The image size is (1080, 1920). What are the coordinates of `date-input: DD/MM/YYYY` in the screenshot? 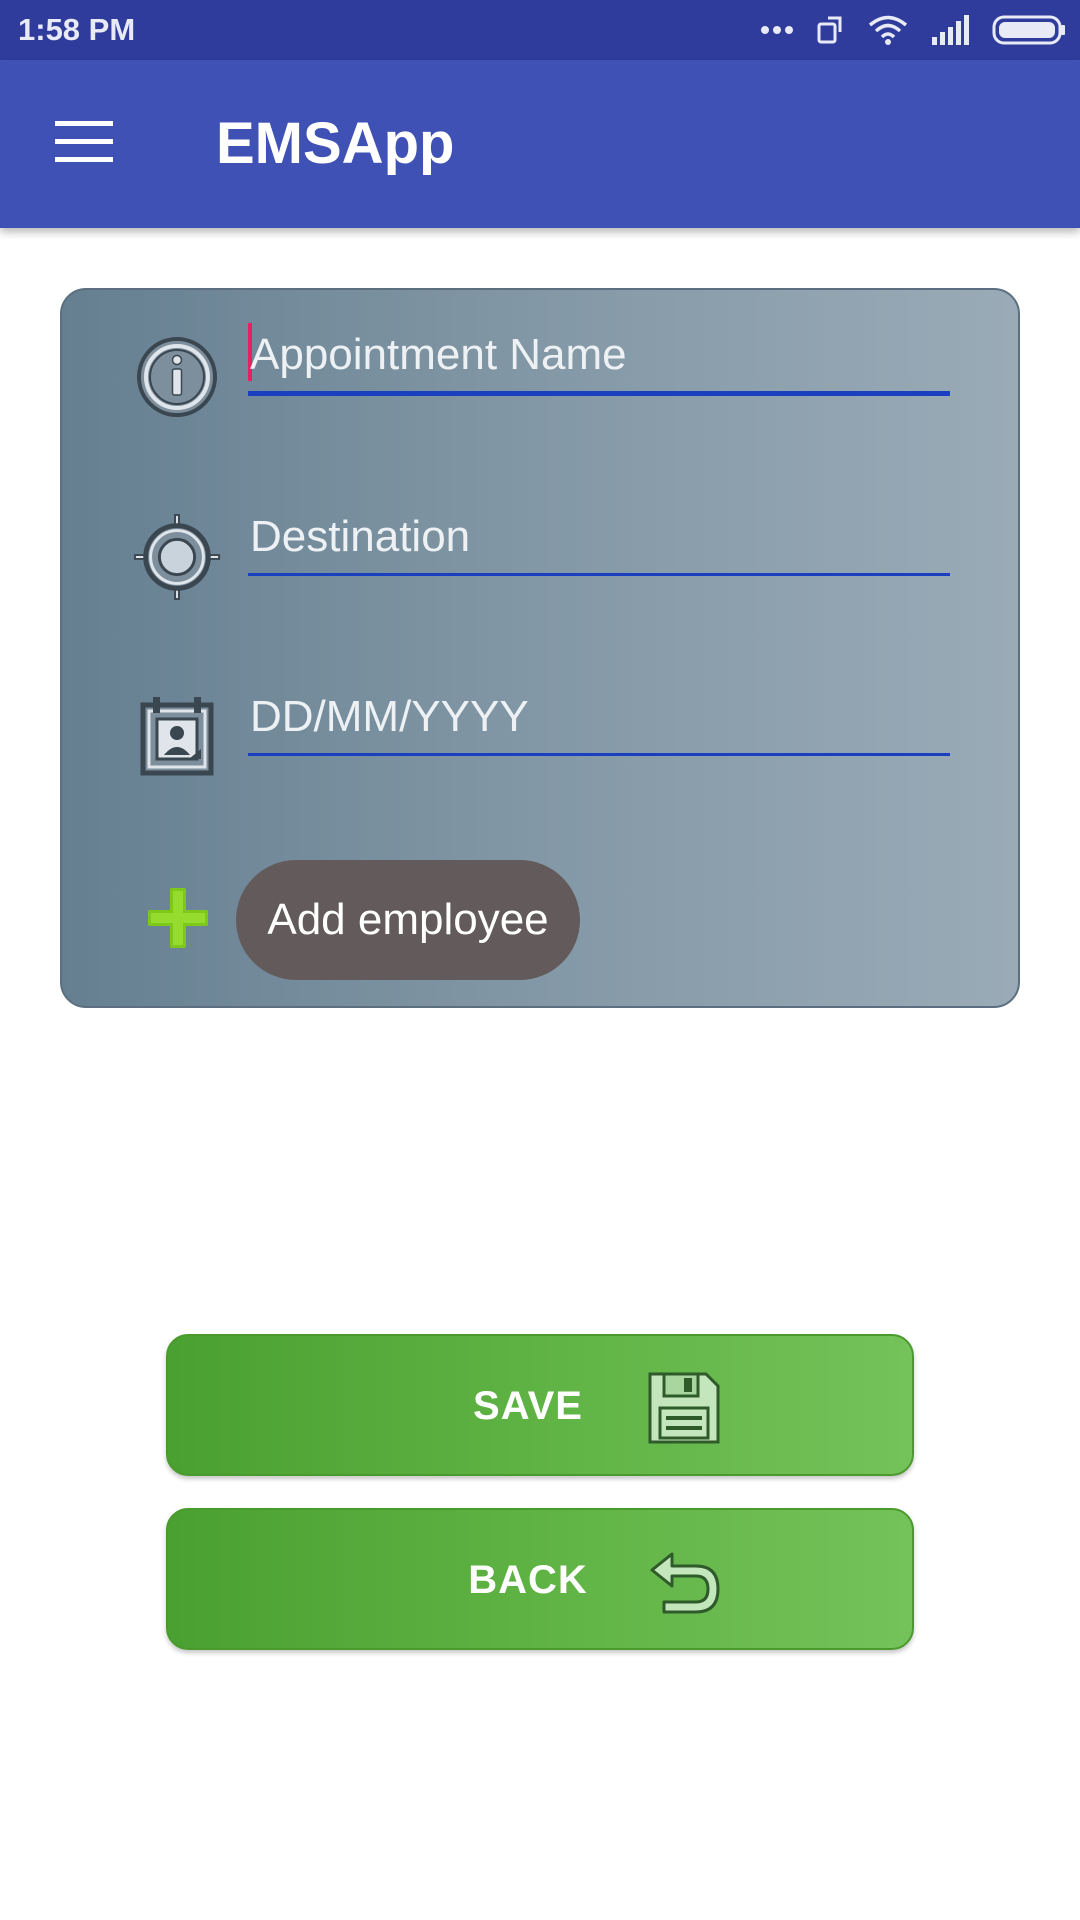 It's located at (599, 723).